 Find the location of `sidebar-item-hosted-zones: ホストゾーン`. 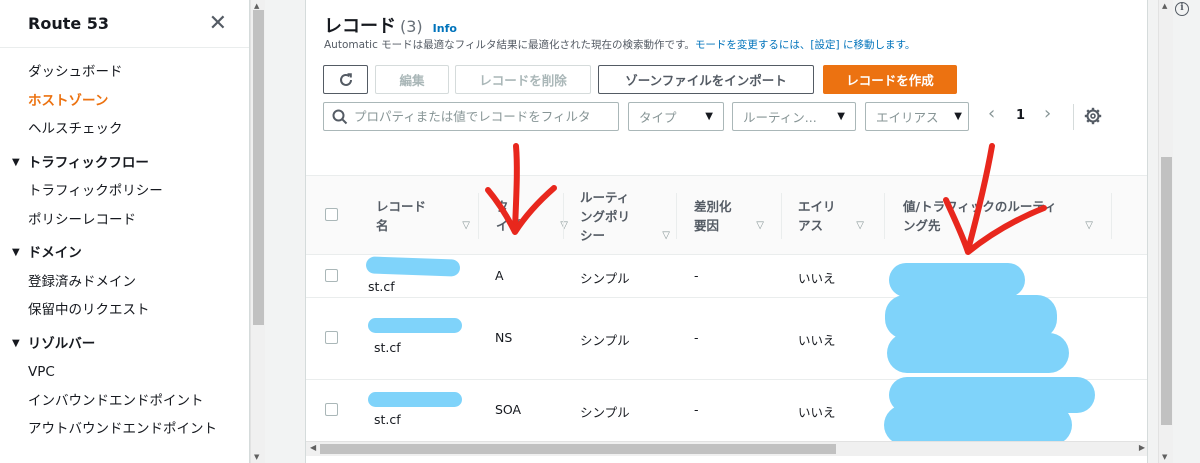

sidebar-item-hosted-zones: ホストゾーン is located at coordinates (124, 101).